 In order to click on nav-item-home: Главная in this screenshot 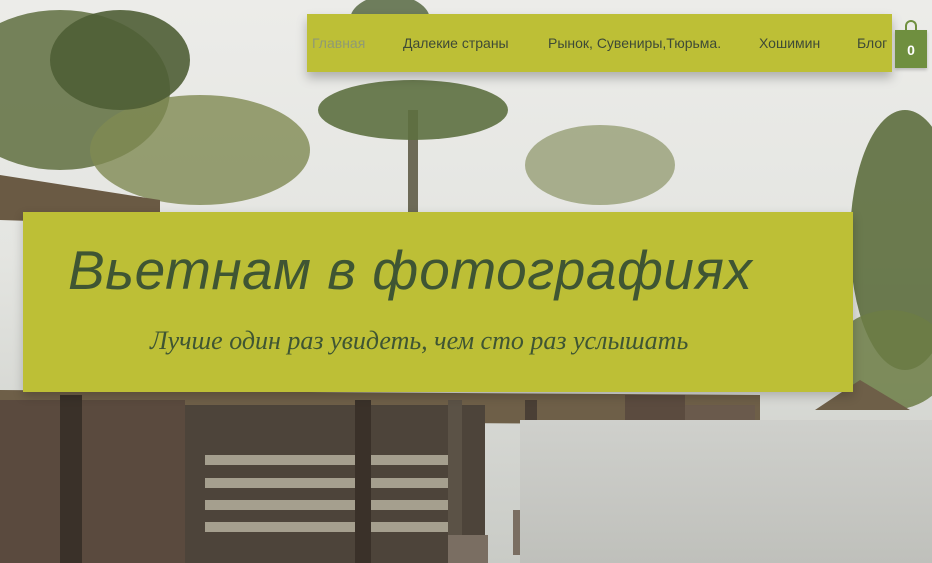, I will do `click(338, 43)`.